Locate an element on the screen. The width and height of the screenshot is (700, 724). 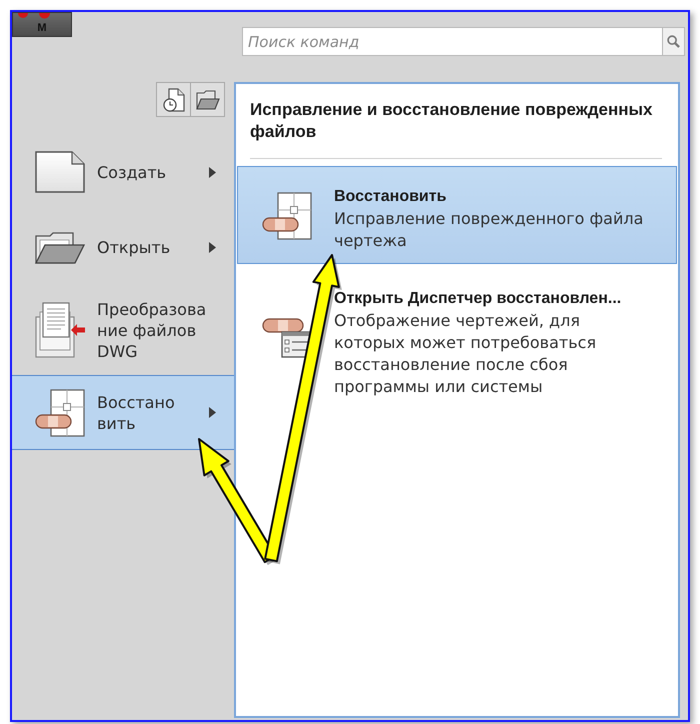
document-stack-icon is located at coordinates (60, 330).